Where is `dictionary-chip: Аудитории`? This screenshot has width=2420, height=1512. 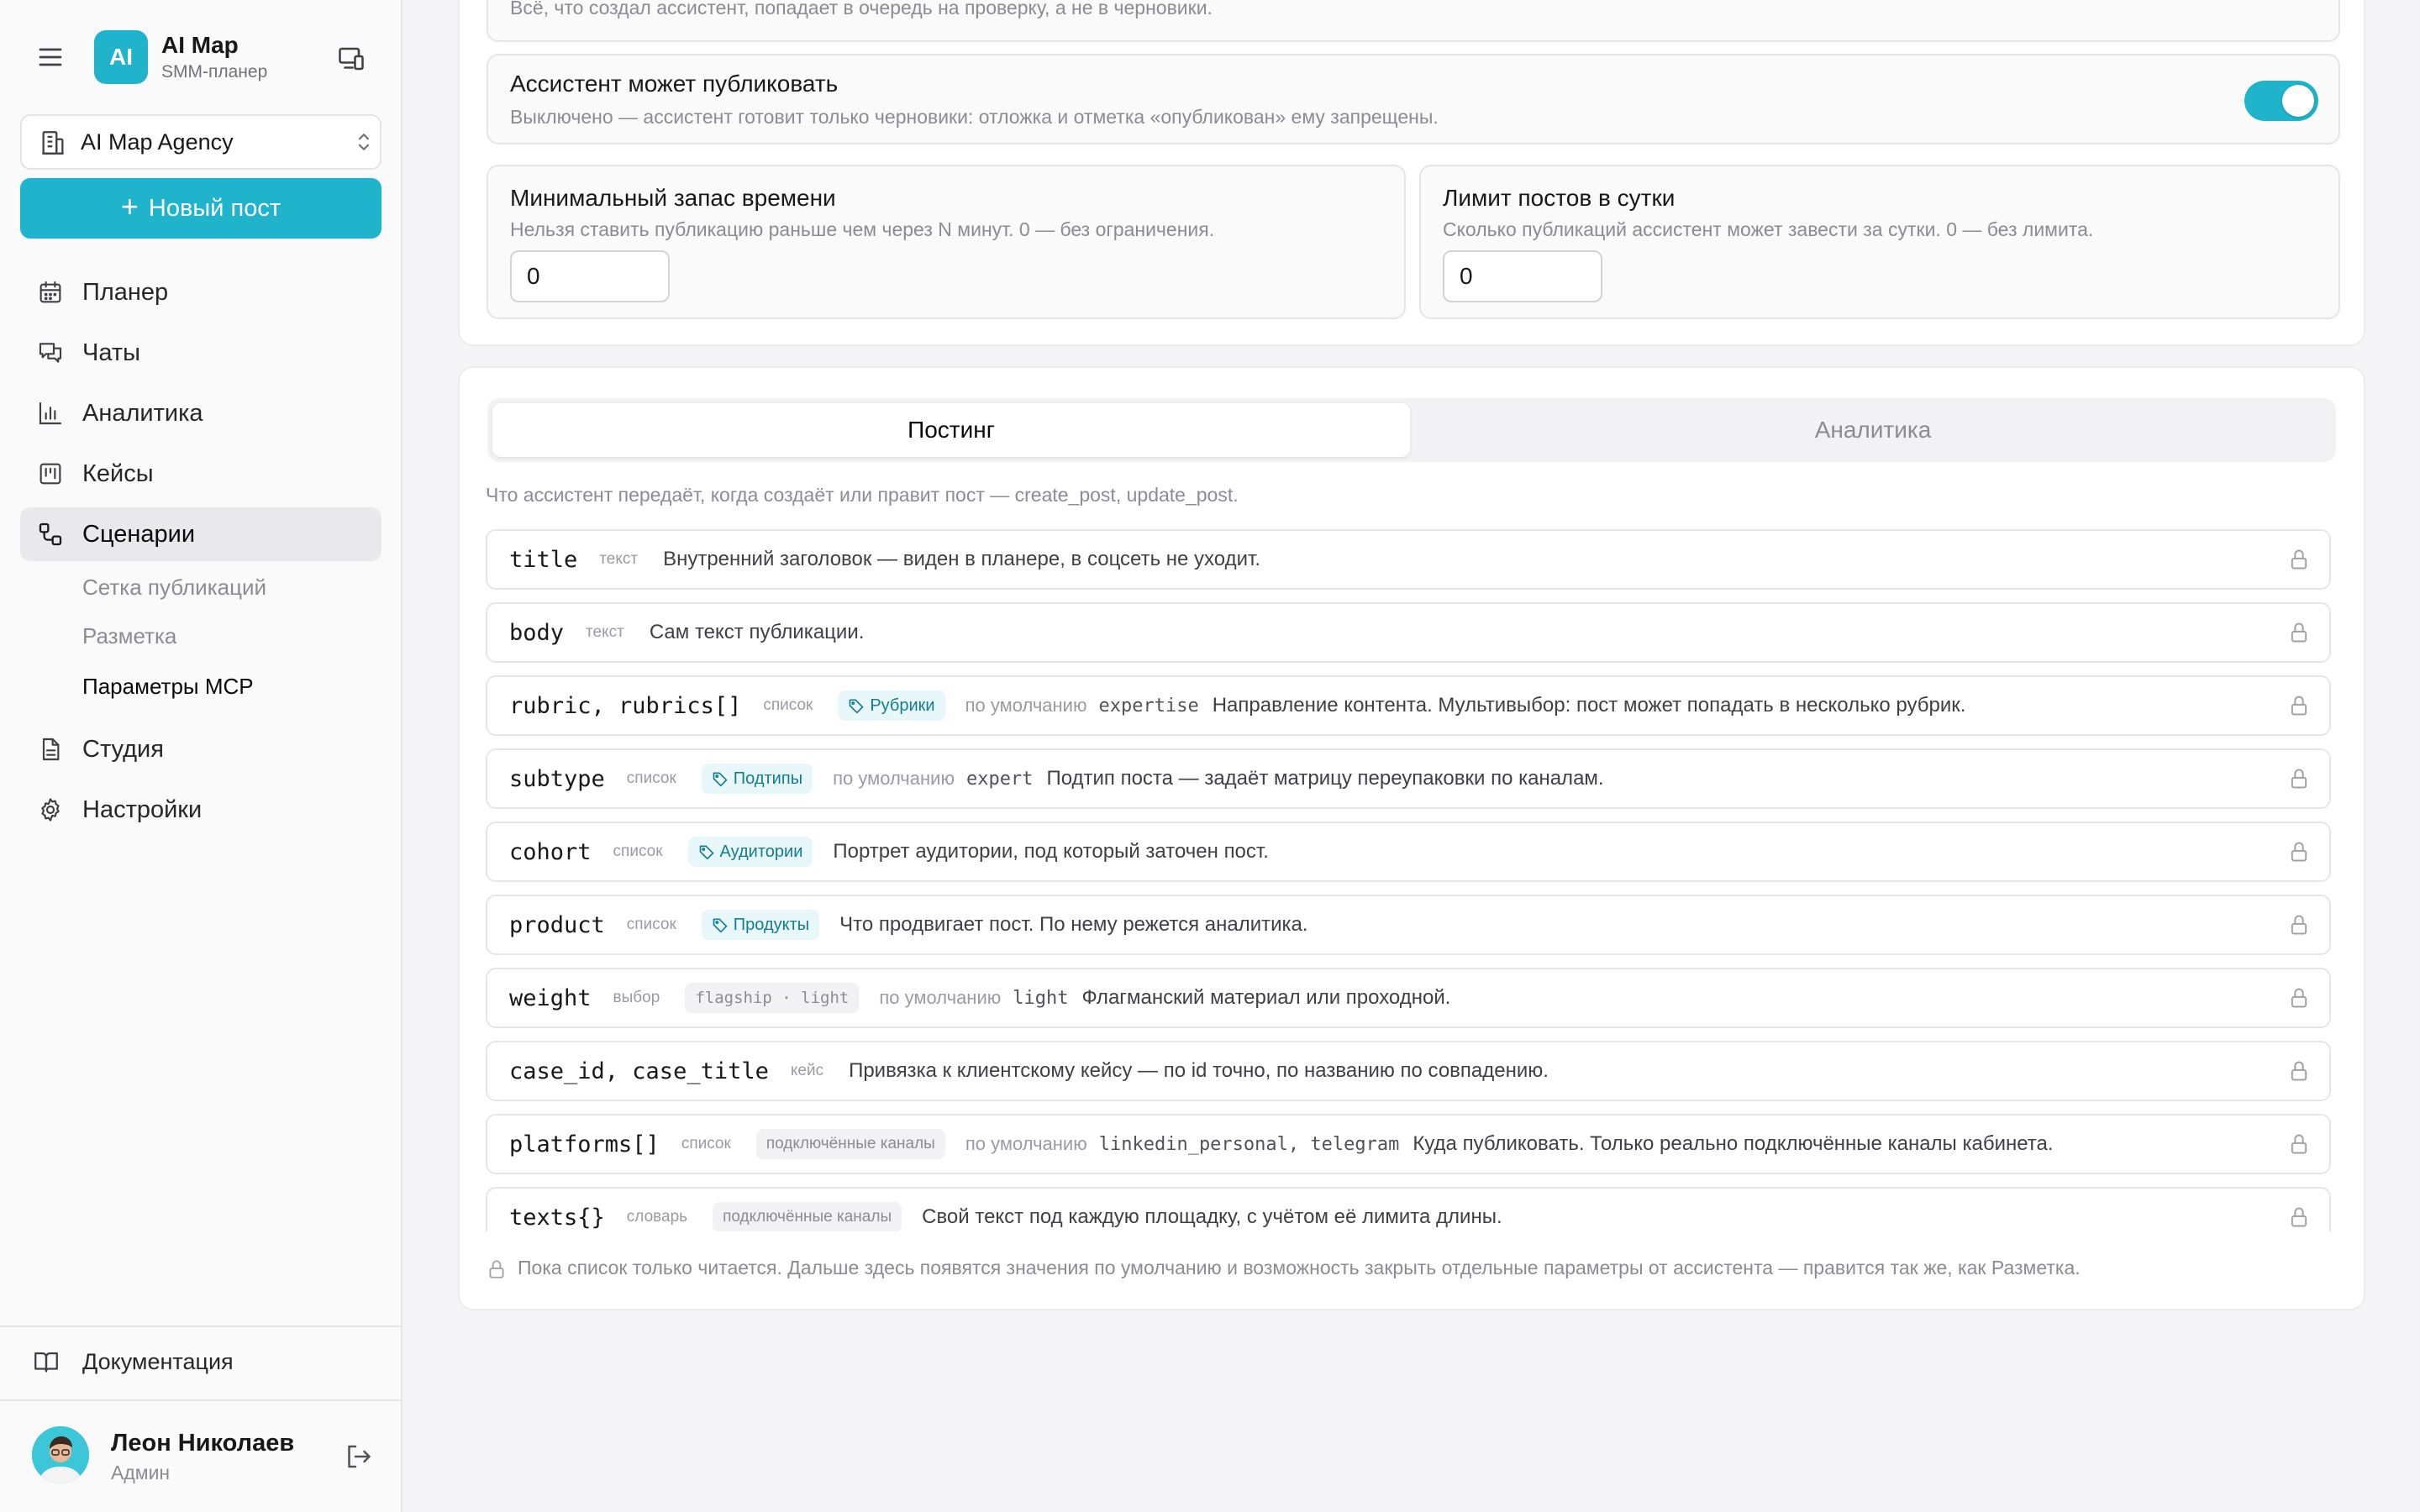 dictionary-chip: Аудитории is located at coordinates (750, 852).